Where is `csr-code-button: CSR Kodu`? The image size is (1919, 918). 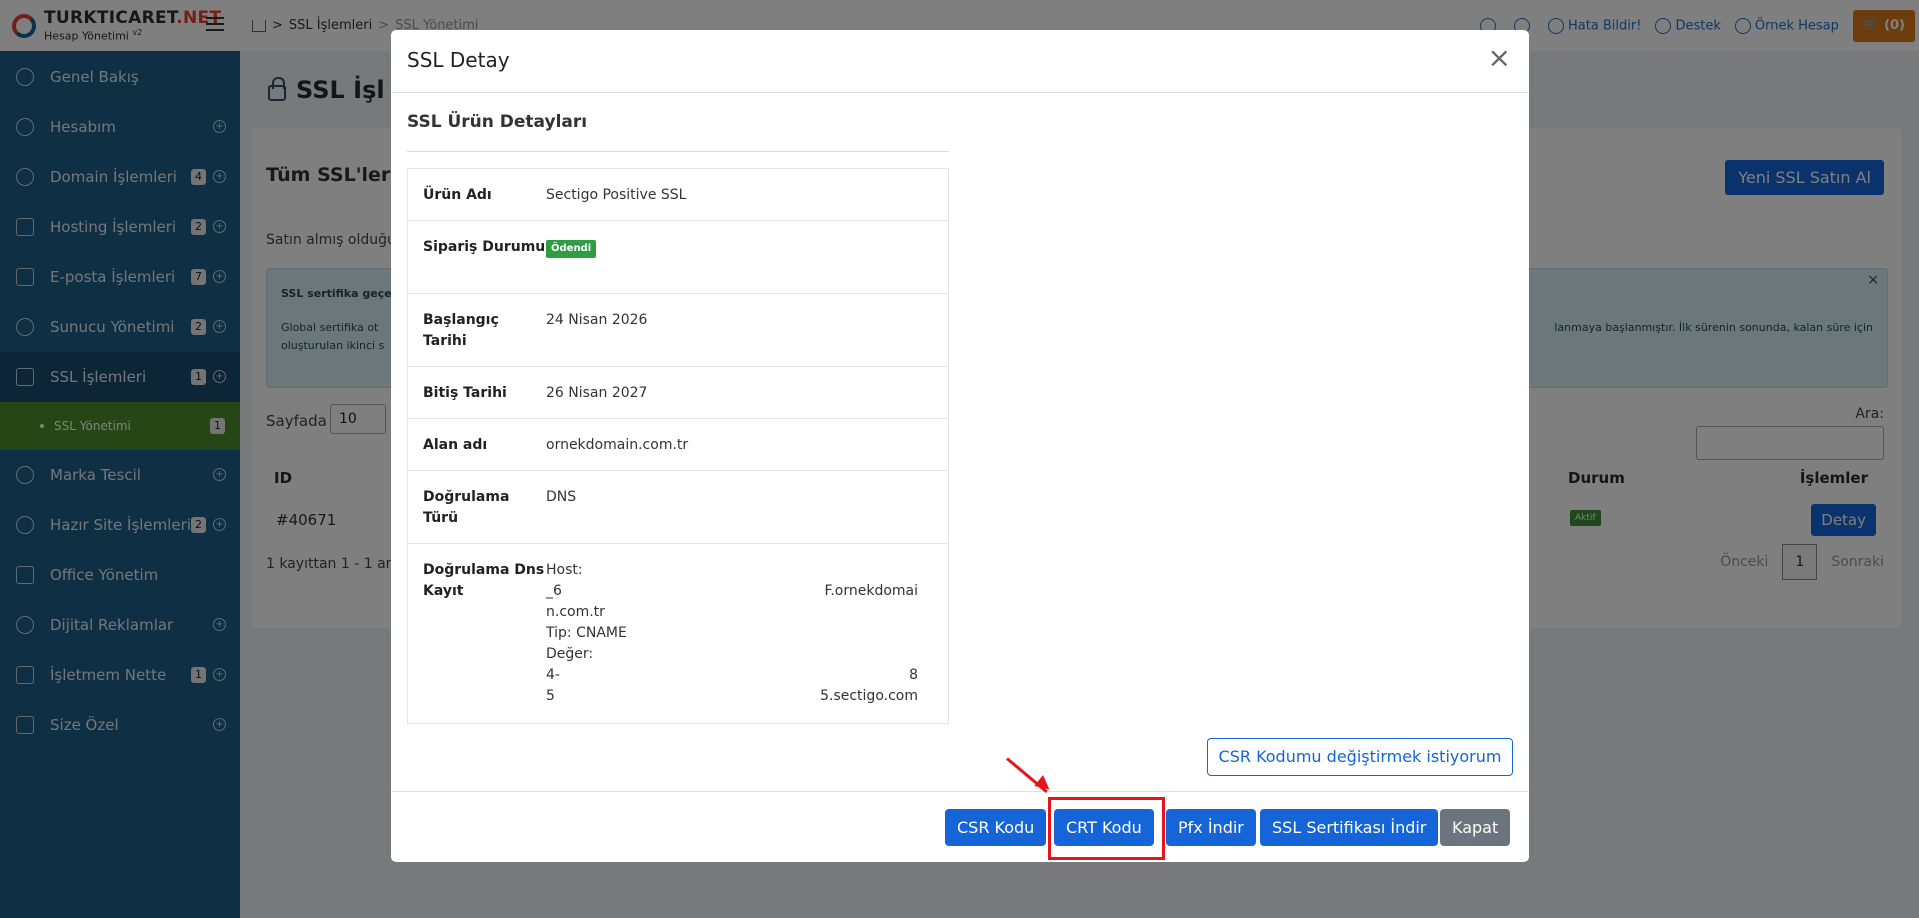 csr-code-button: CSR Kodu is located at coordinates (996, 827).